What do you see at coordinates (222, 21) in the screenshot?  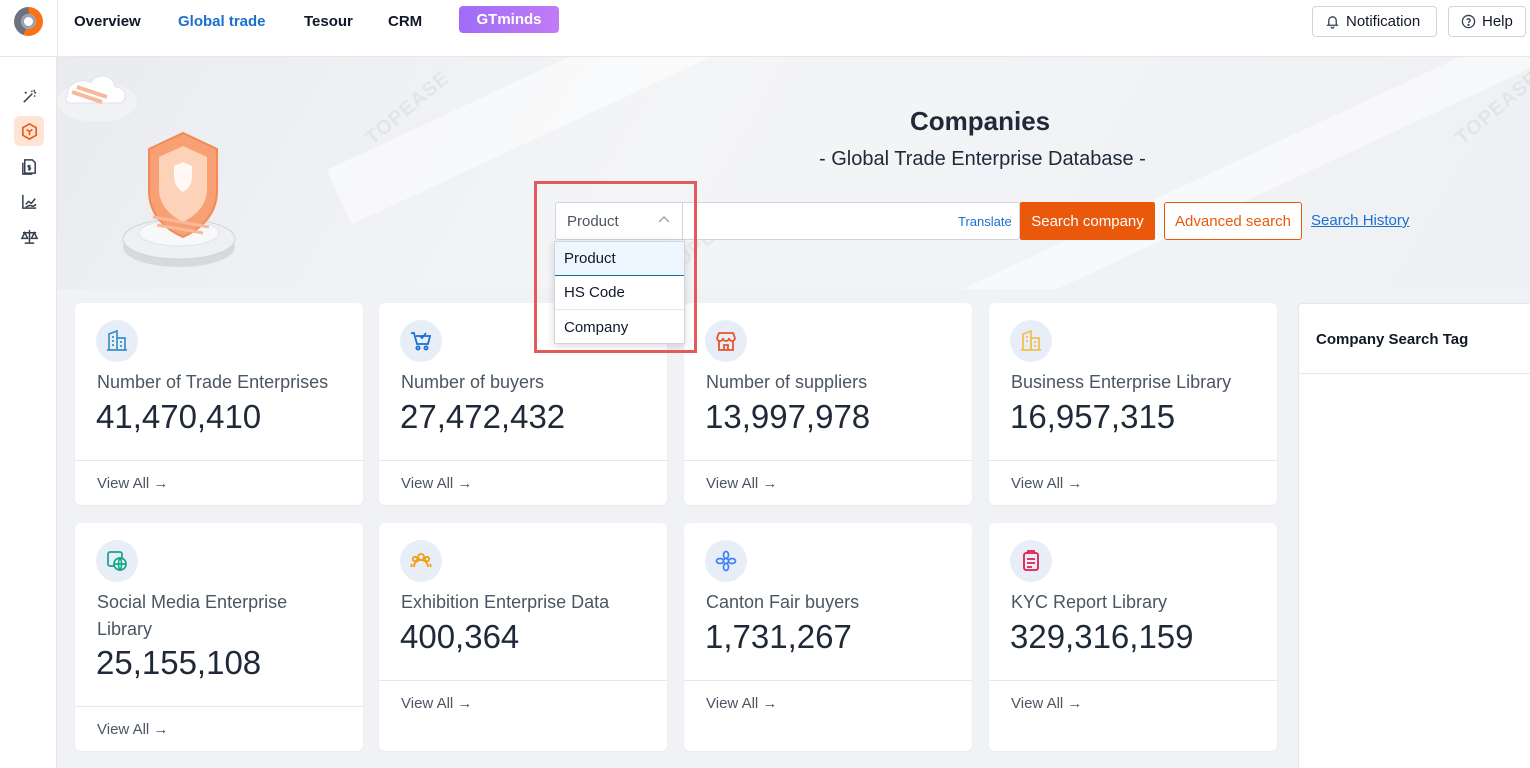 I see `nav-global-trade: Global trade` at bounding box center [222, 21].